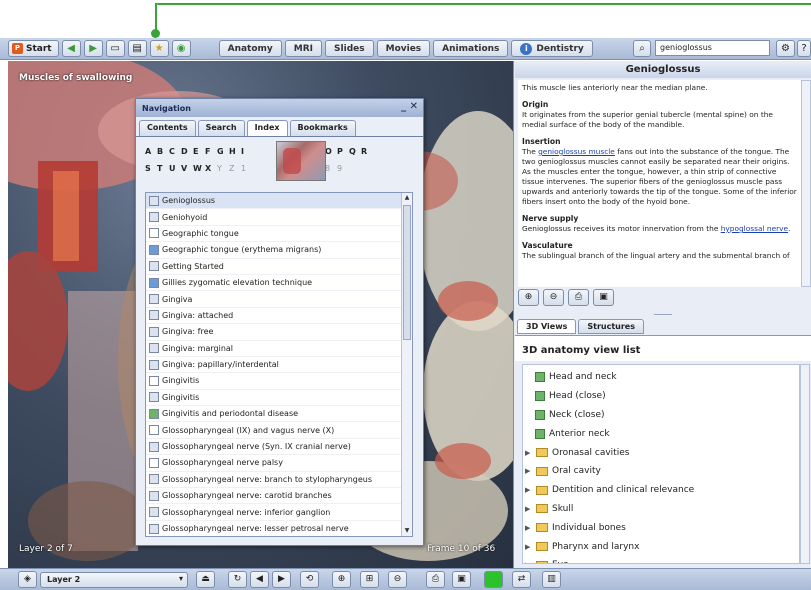 Image resolution: width=811 pixels, height=590 pixels. What do you see at coordinates (331, 151) in the screenshot?
I see `alphabet-letter: O` at bounding box center [331, 151].